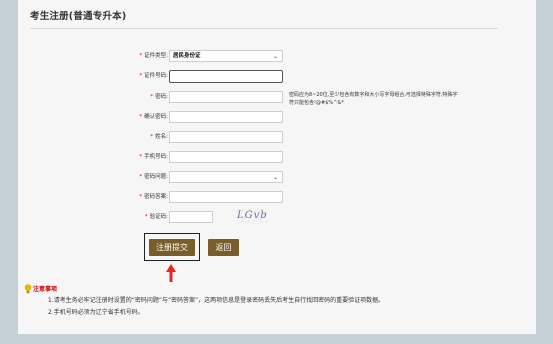  I want to click on title-divider, so click(264, 28).